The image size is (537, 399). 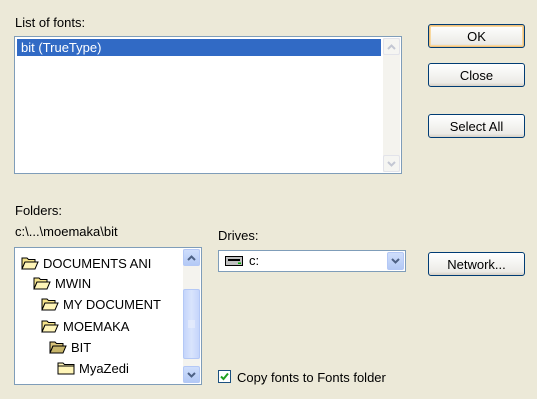 I want to click on fonts-list-scrollbar, so click(x=391, y=105).